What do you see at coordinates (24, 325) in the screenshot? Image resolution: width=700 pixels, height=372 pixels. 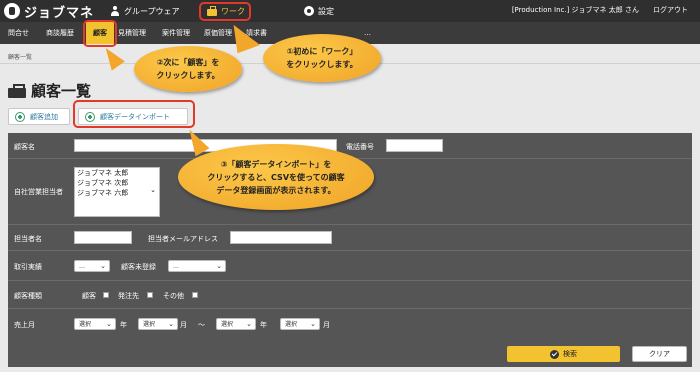 I see `sales-month-label: 売上月` at bounding box center [24, 325].